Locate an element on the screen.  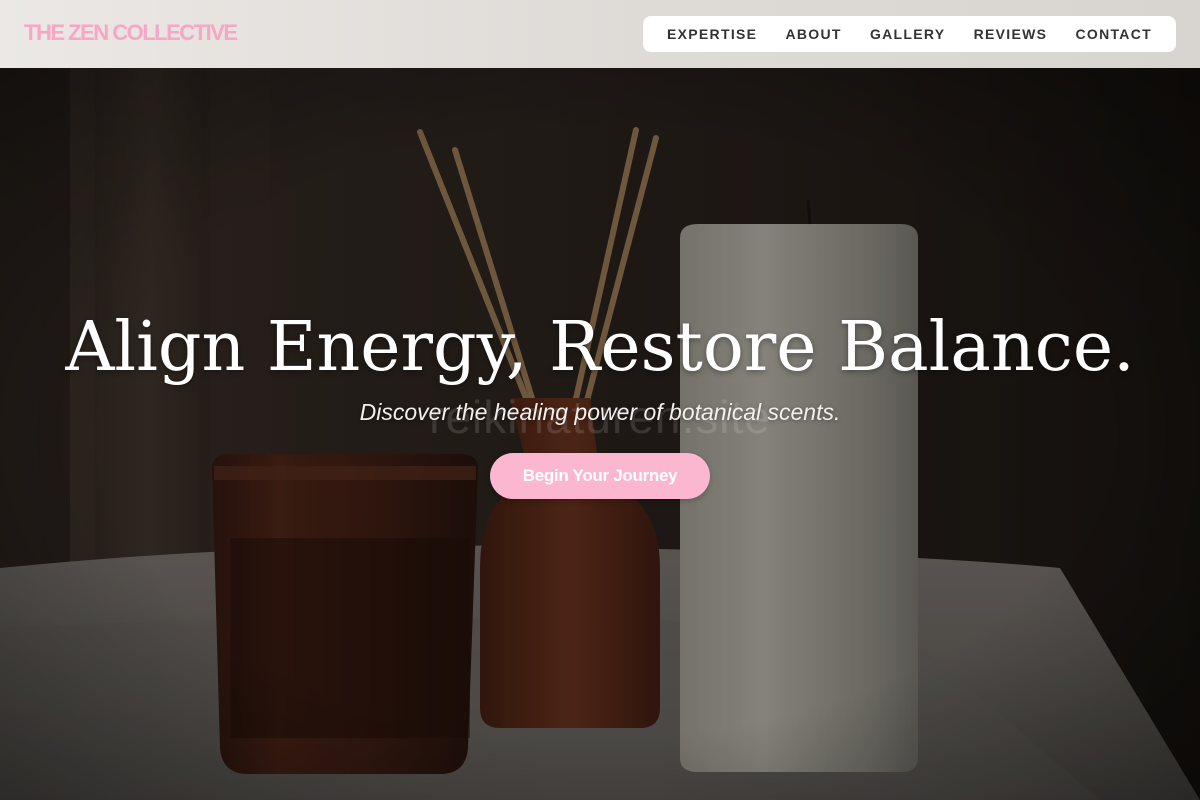
nav-item-about: ABOUT is located at coordinates (813, 34).